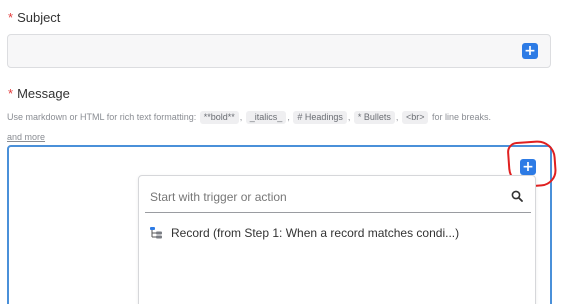 Image resolution: width=561 pixels, height=304 pixels. I want to click on search-icon, so click(517, 196).